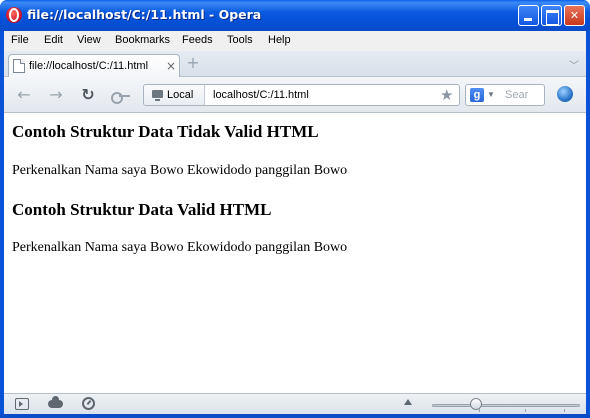 The height and width of the screenshot is (418, 590). What do you see at coordinates (528, 15) in the screenshot?
I see `minimize-button` at bounding box center [528, 15].